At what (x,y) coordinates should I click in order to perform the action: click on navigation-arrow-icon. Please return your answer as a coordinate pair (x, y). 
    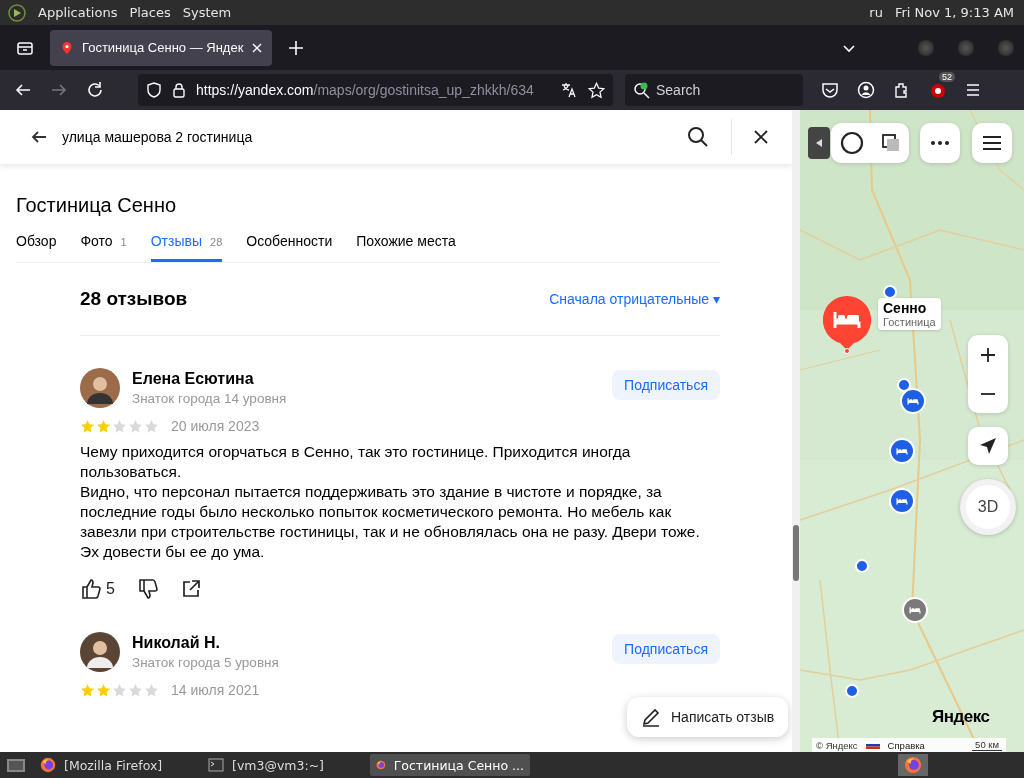
    Looking at the image, I should click on (988, 446).